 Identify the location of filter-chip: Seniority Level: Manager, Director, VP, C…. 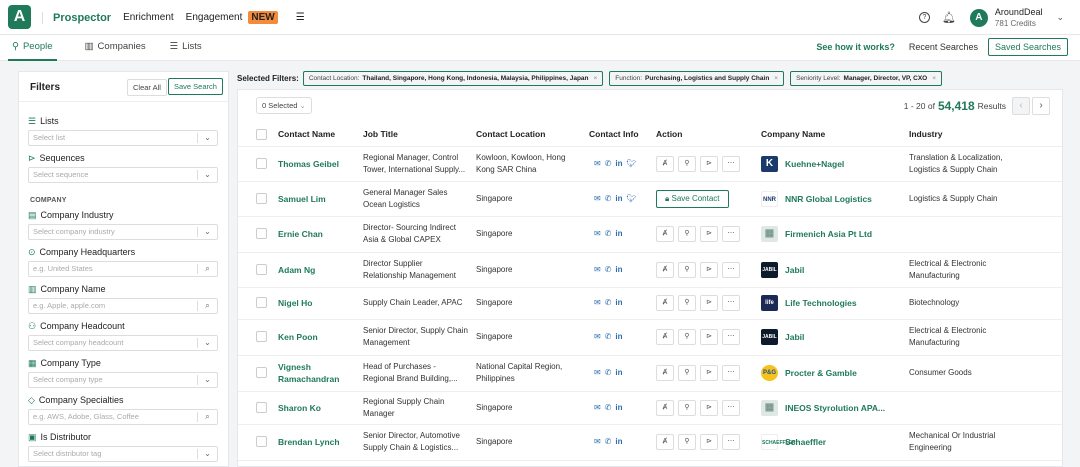
(866, 78).